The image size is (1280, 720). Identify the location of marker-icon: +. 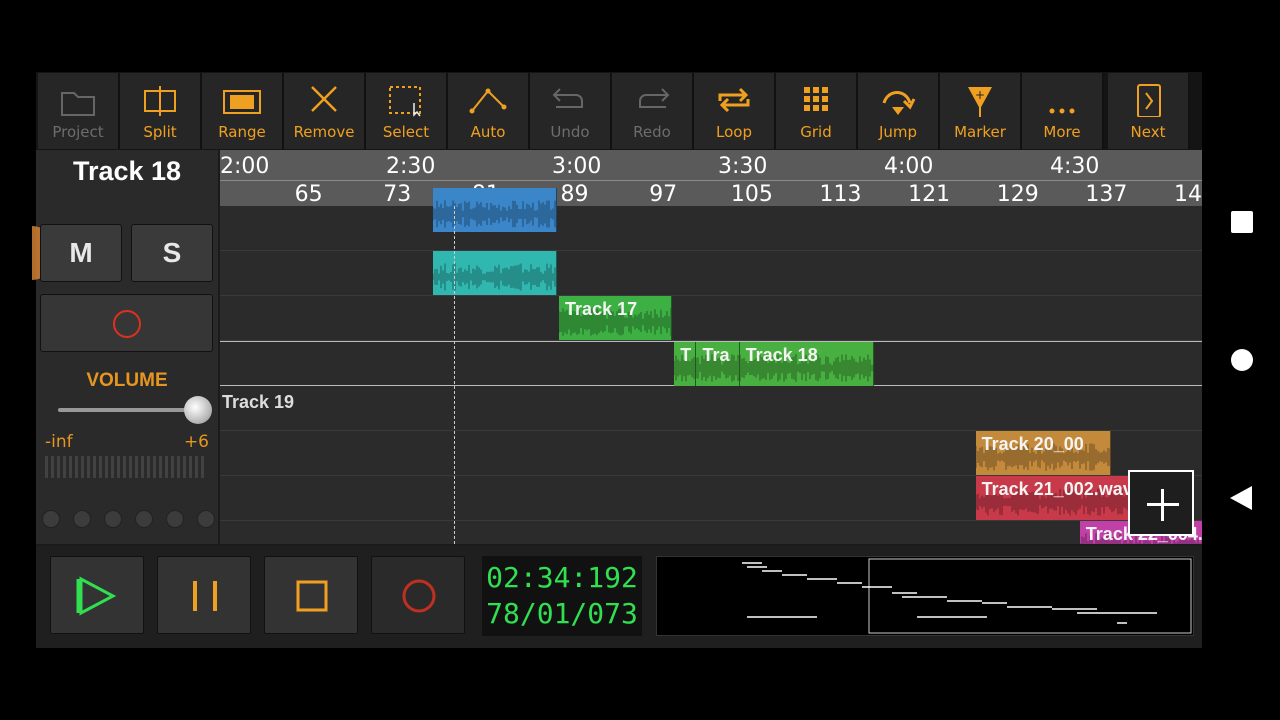
(980, 102).